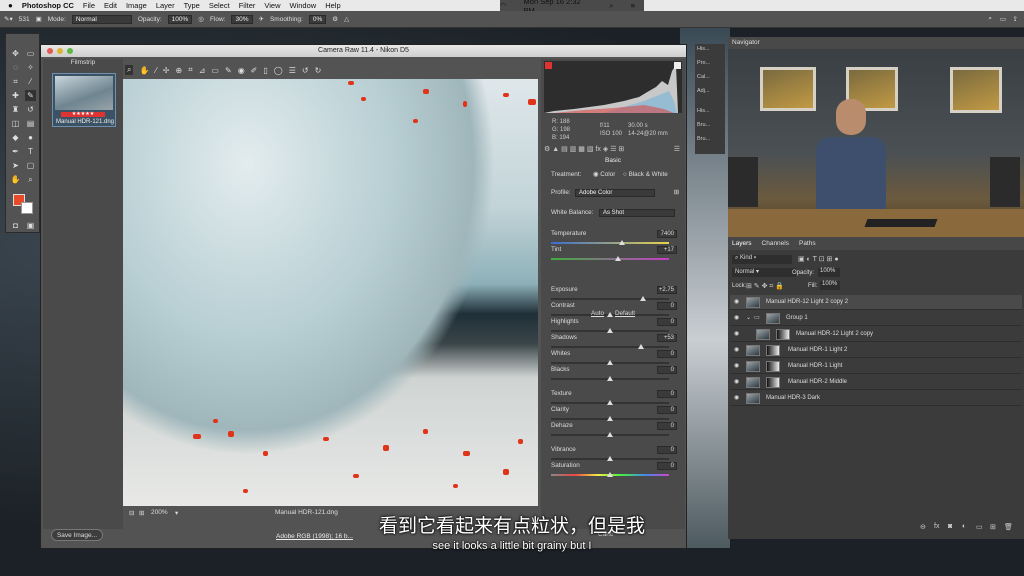 Image resolution: width=1024 pixels, height=576 pixels. Describe the element at coordinates (829, 272) in the screenshot. I see `layer-opacity-field: 100%` at that location.